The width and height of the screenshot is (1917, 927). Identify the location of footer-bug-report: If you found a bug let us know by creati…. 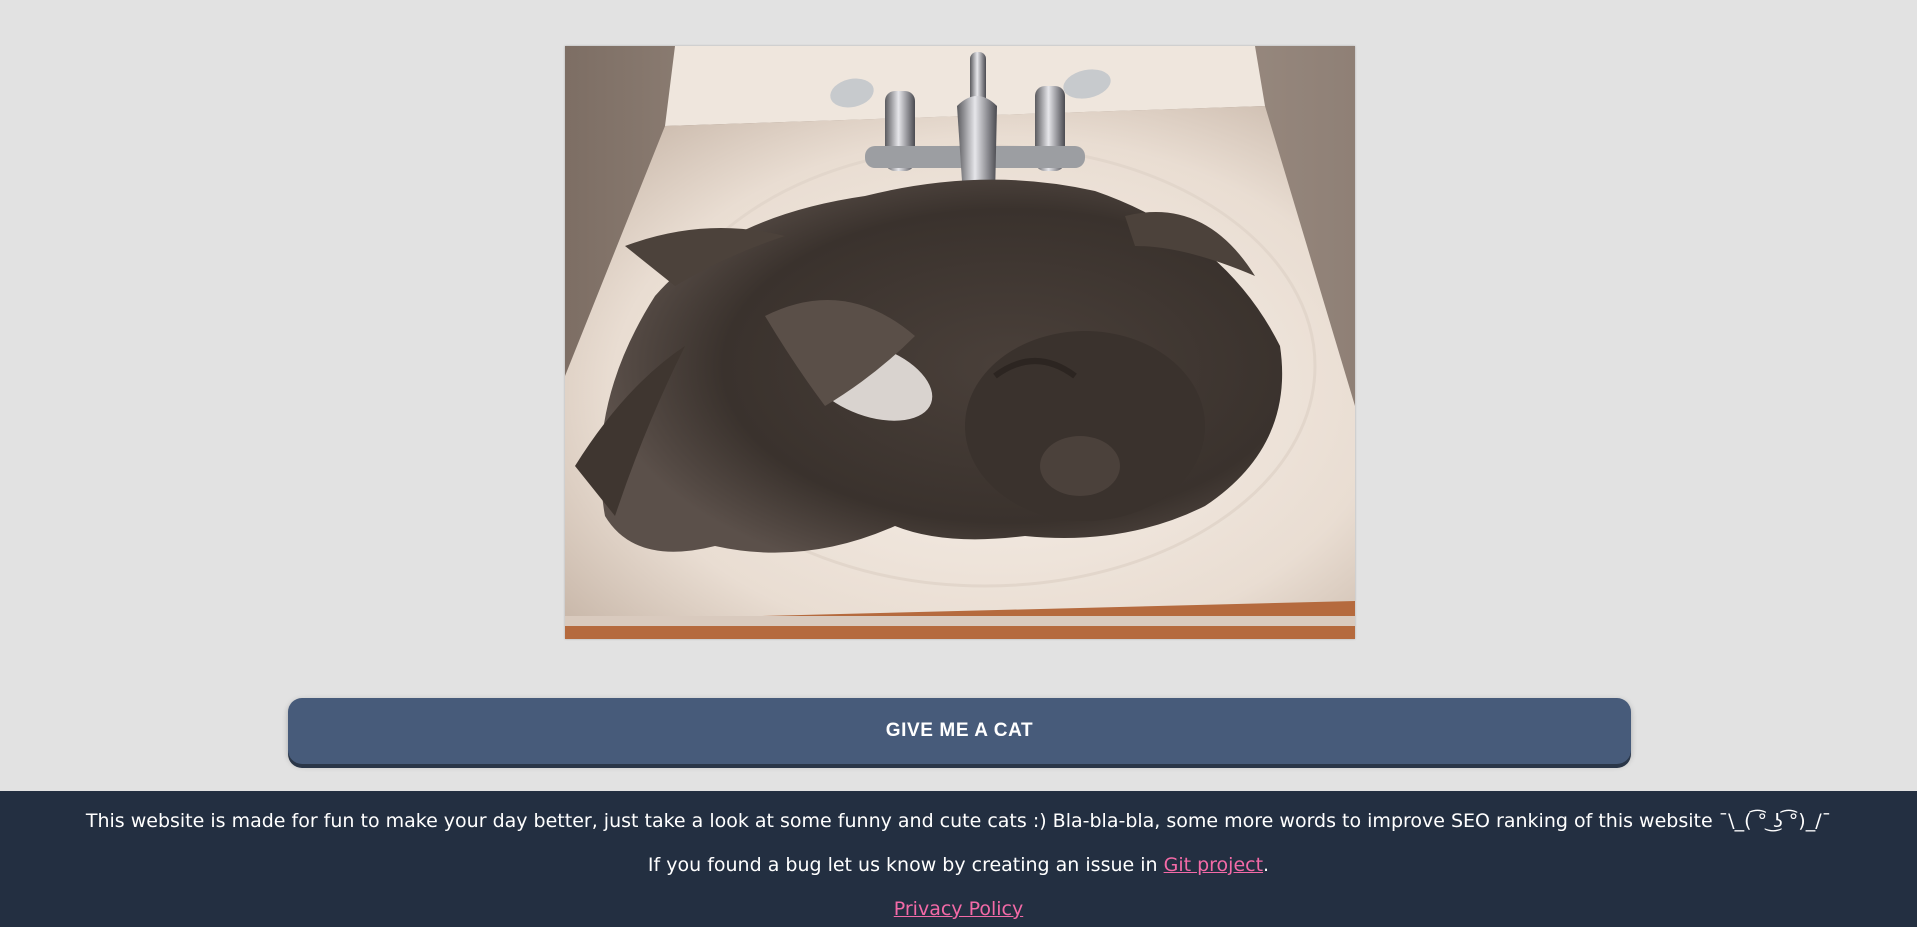
(958, 865).